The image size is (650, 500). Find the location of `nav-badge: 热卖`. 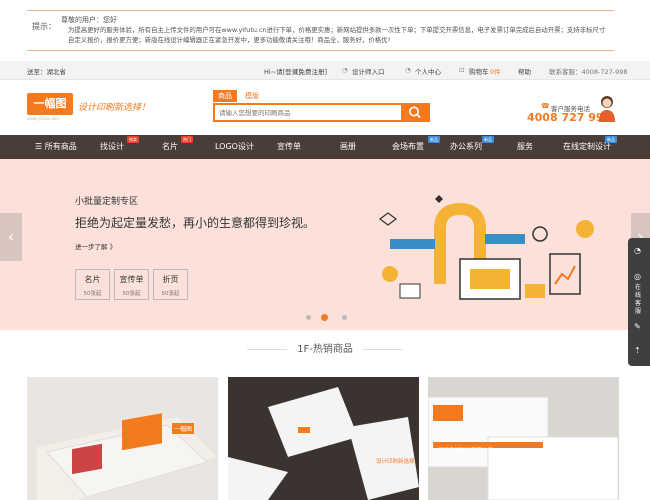

nav-badge: 热卖 is located at coordinates (133, 139).